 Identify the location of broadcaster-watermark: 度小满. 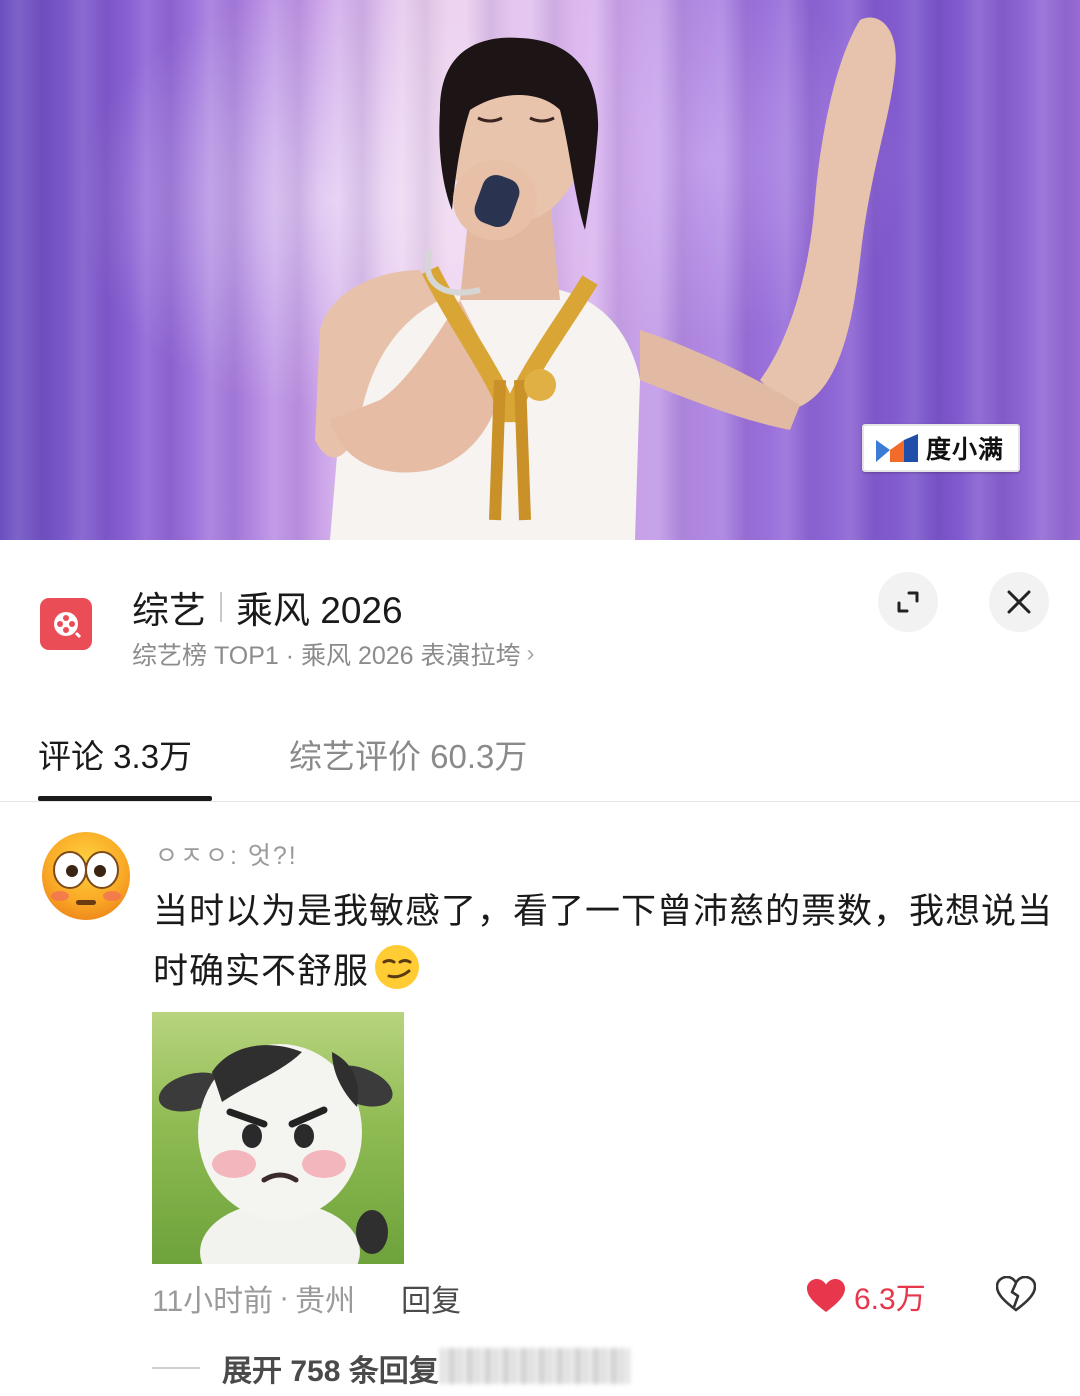
(941, 448).